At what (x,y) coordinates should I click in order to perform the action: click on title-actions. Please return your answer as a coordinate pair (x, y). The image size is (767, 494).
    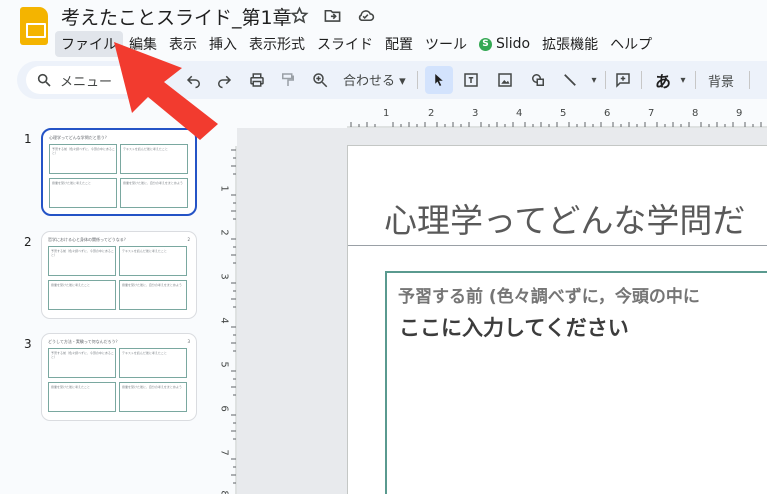
    Looking at the image, I should click on (332, 17).